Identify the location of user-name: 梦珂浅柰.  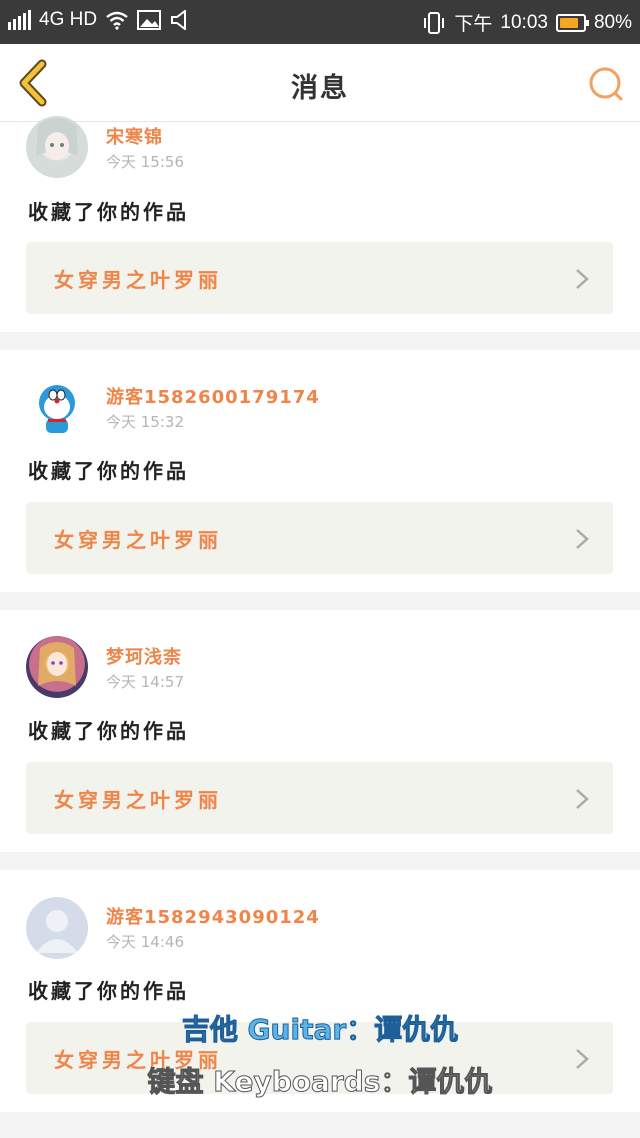
(144, 656).